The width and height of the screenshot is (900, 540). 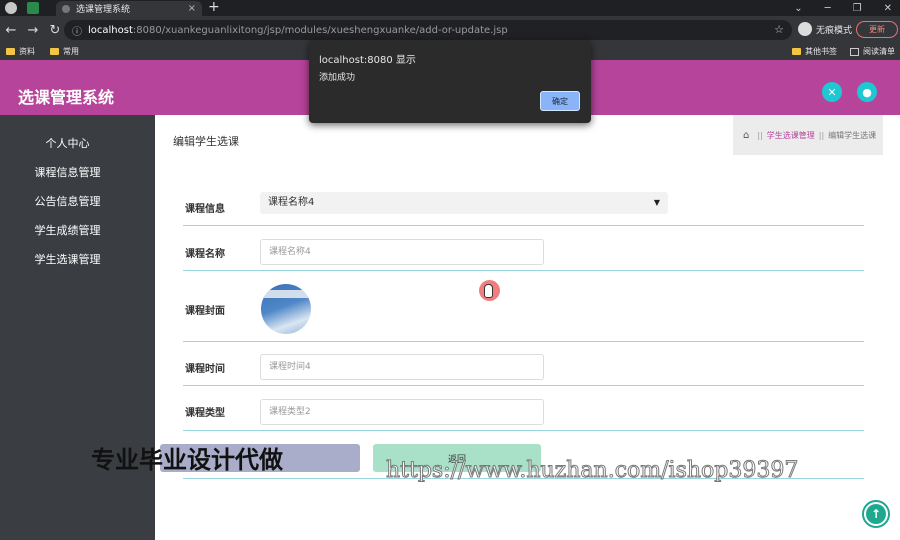 I want to click on watermark-text-left: 专业毕业设计代做, so click(x=187, y=460).